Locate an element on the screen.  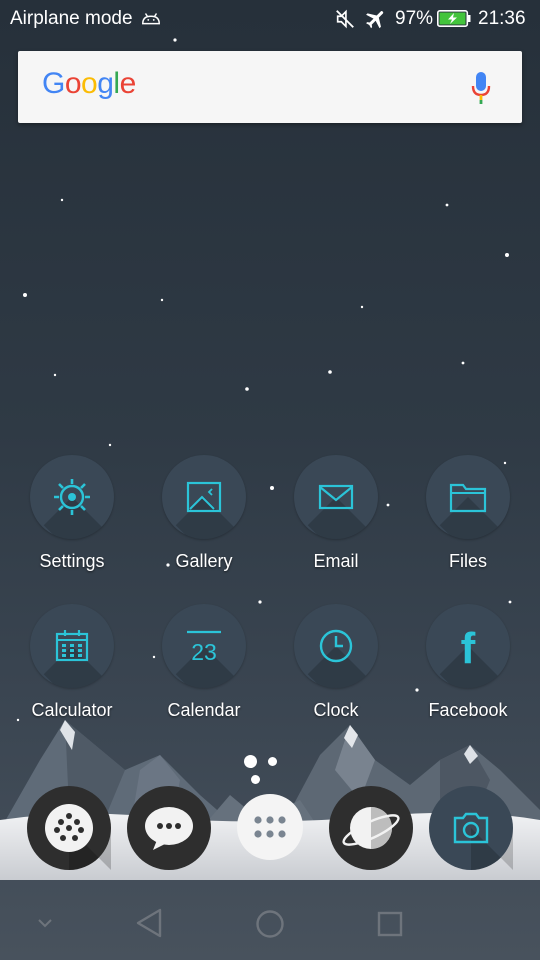
facebook-icon-circle: f is located at coordinates (468, 646).